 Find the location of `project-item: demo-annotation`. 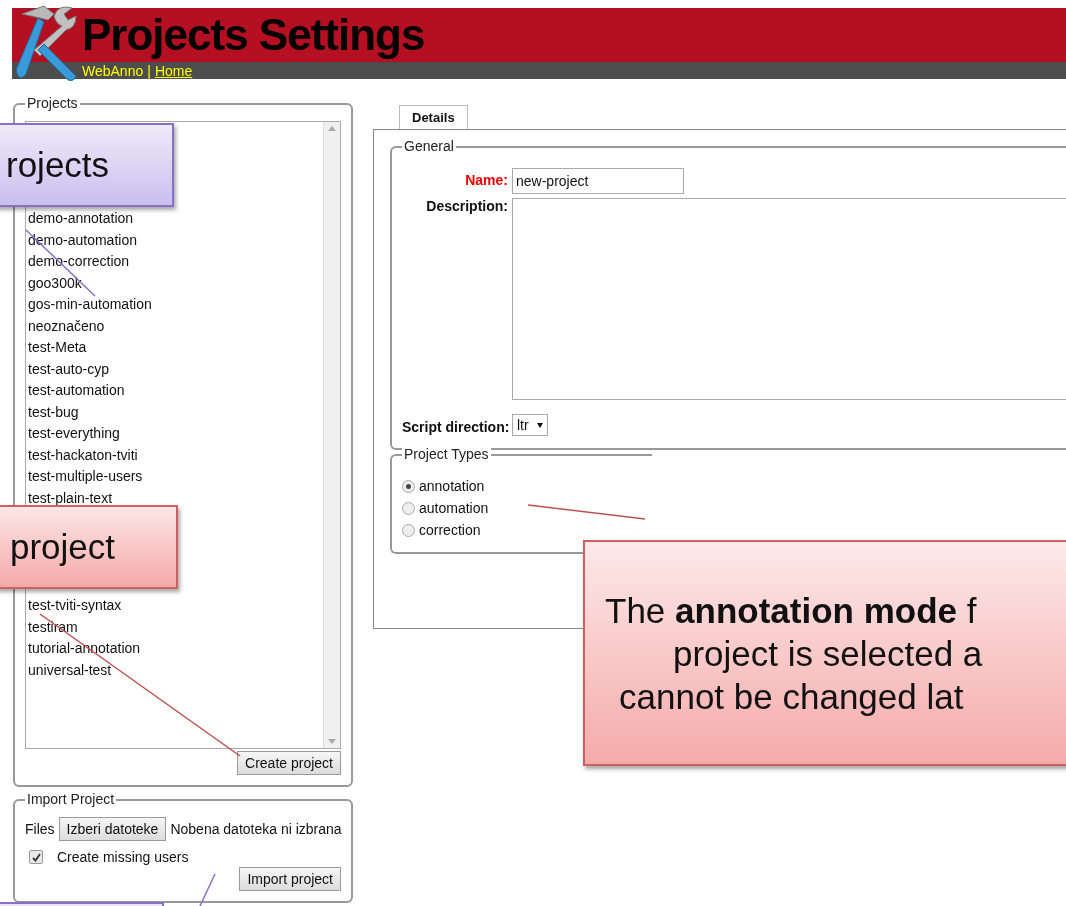

project-item: demo-annotation is located at coordinates (81, 219).